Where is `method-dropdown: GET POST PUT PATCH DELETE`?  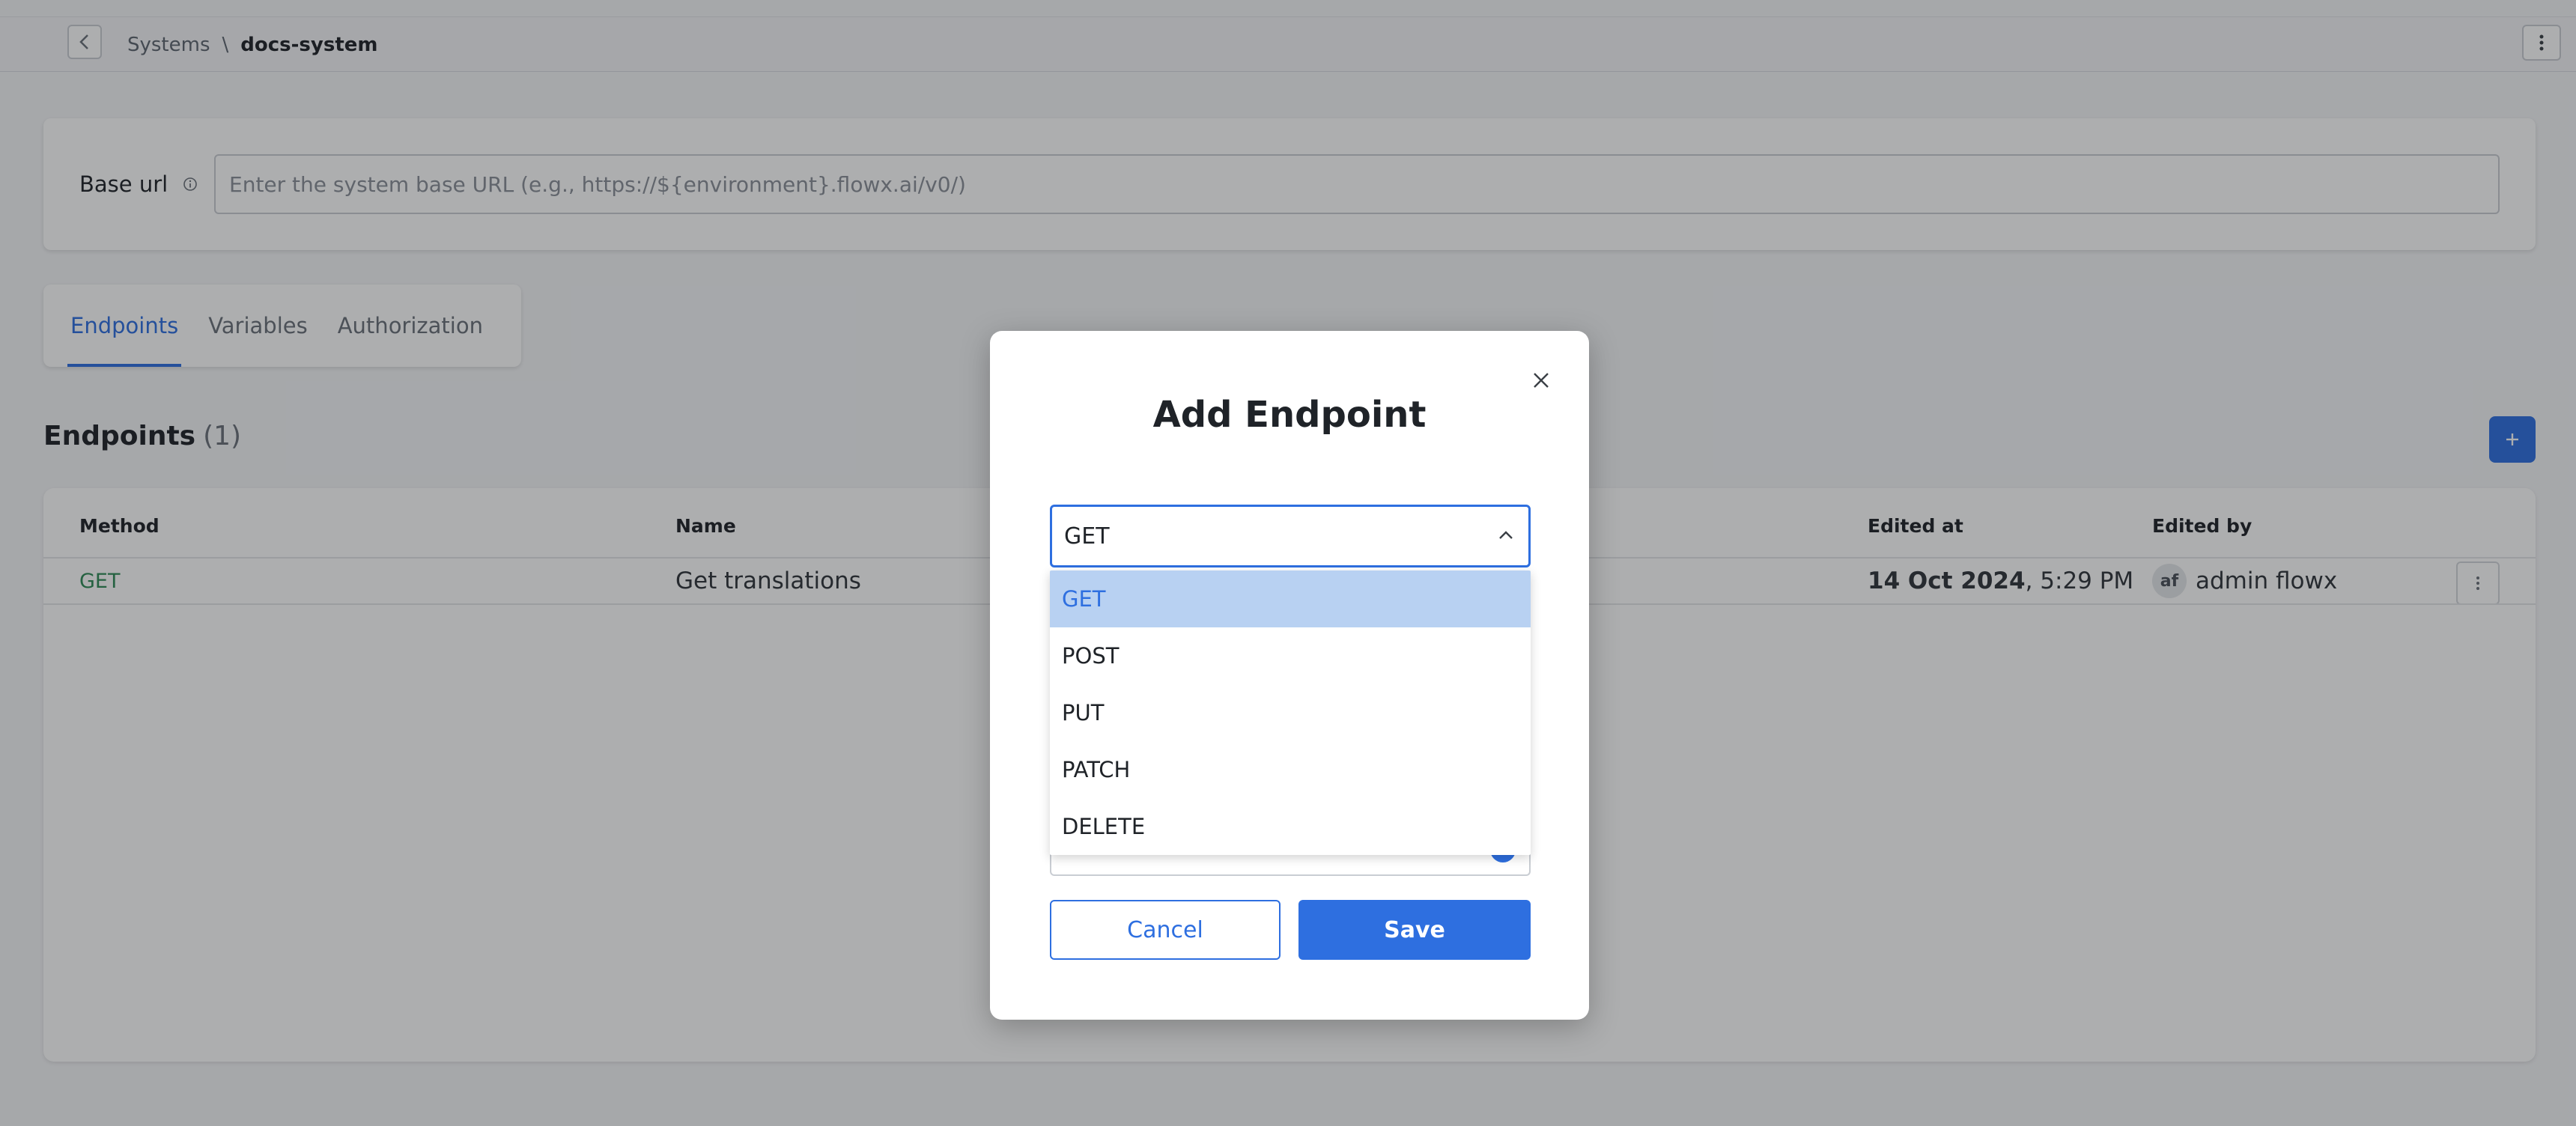
method-dropdown: GET POST PUT PATCH DELETE is located at coordinates (1290, 712).